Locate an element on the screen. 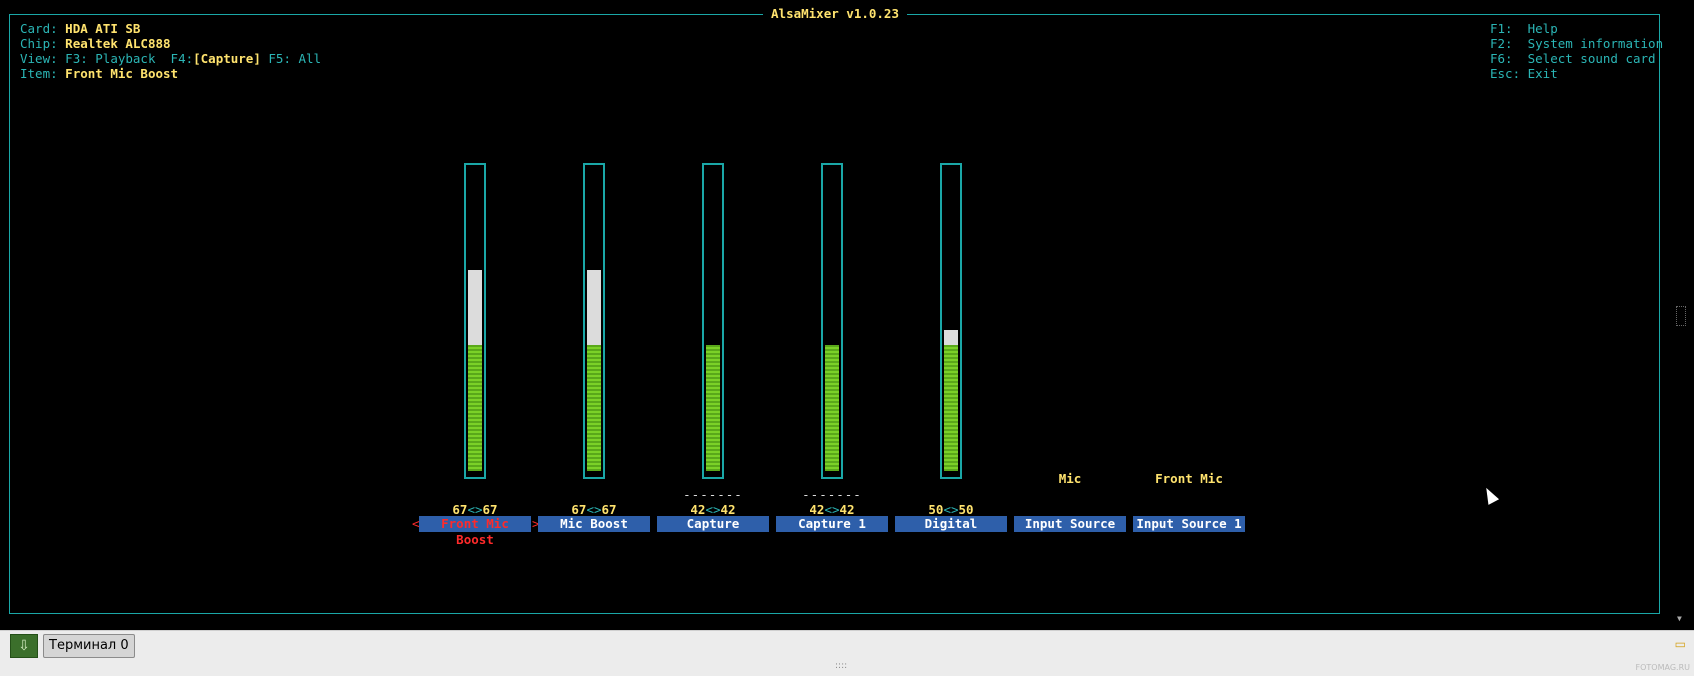  view-all: F5: All is located at coordinates (294, 58).